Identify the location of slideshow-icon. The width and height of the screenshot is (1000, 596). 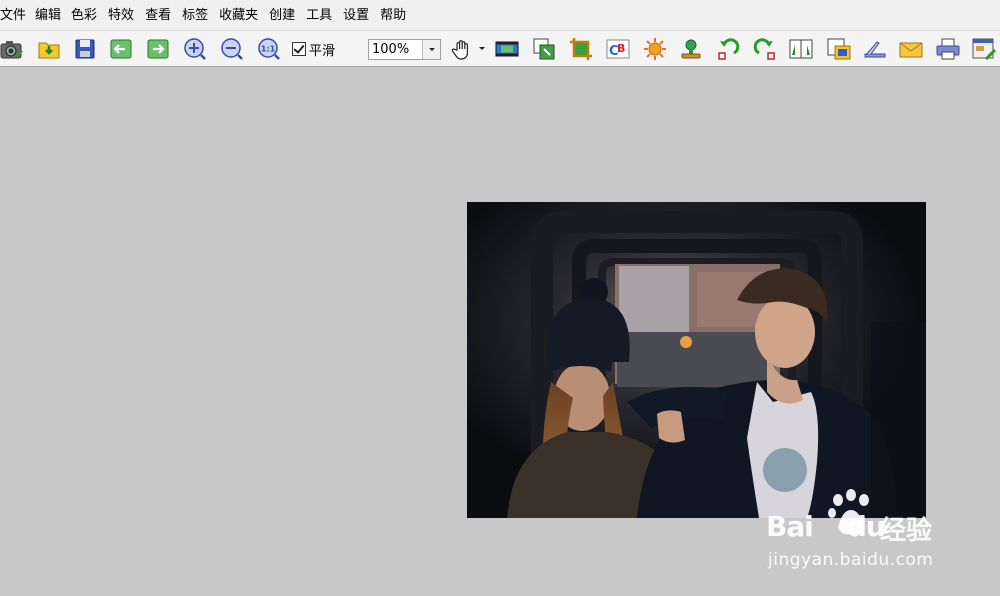
(507, 49).